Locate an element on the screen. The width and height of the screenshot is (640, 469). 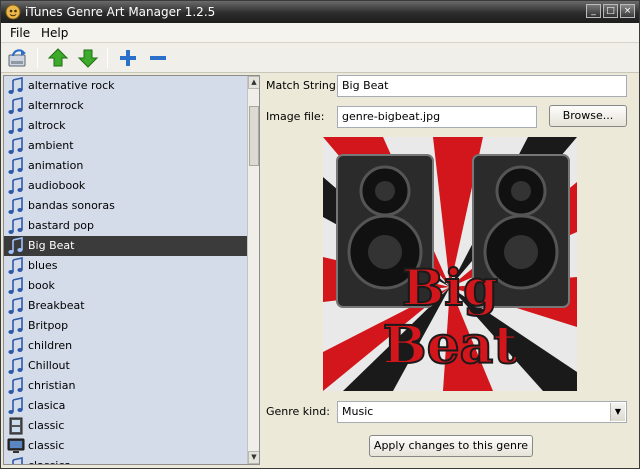
list-item-label: ambient is located at coordinates (51, 145).